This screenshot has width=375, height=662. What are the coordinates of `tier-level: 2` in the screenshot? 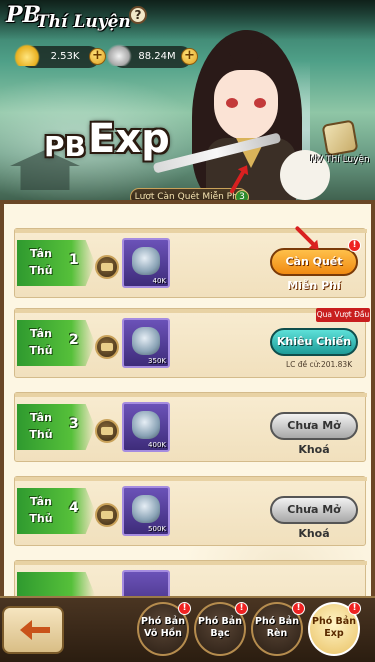 It's located at (74, 340).